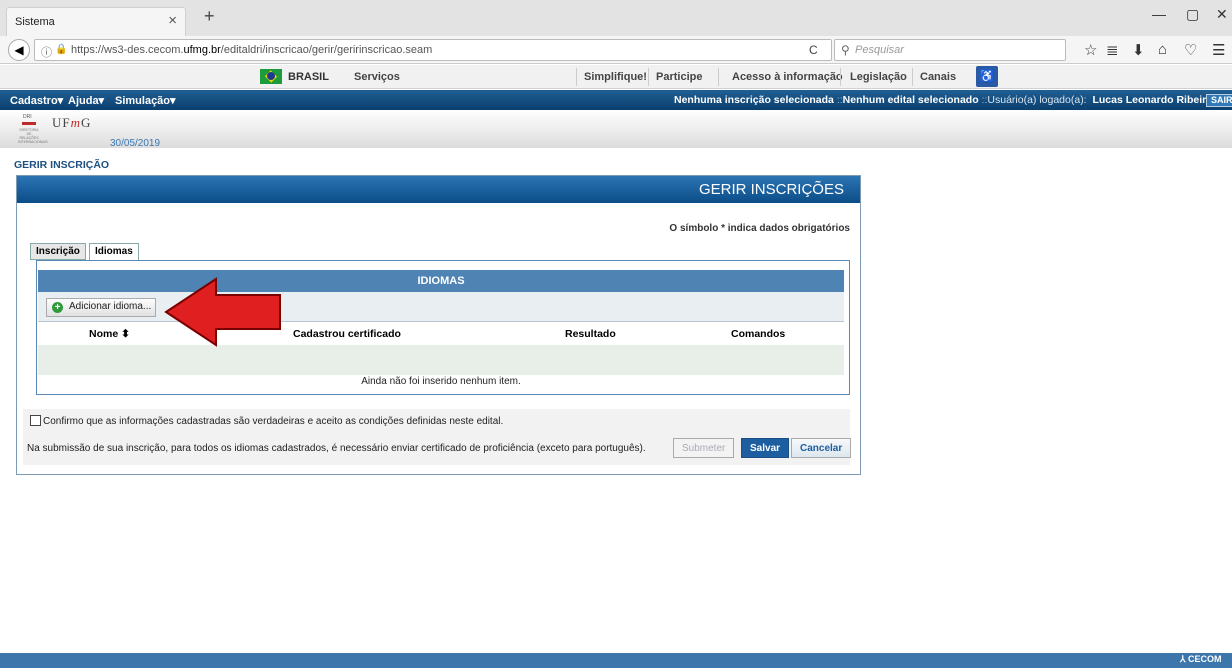 The height and width of the screenshot is (668, 1232). I want to click on browser-tab-bar: Sistema × + — ▢ ✕, so click(616, 18).